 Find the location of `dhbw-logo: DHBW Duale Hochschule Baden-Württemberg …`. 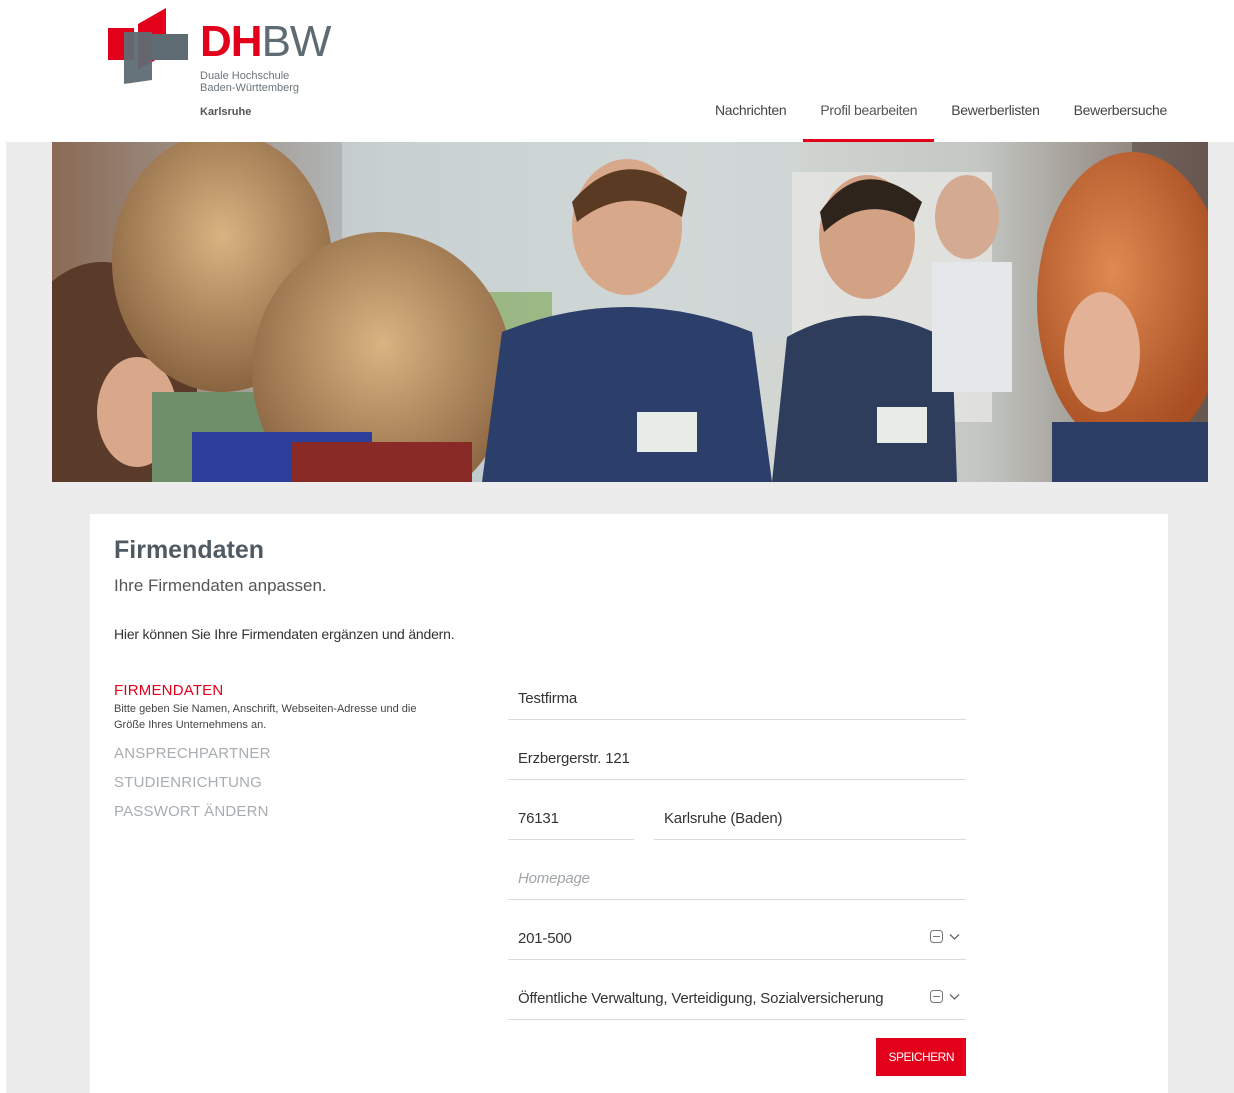

dhbw-logo: DHBW Duale Hochschule Baden-Württemberg … is located at coordinates (223, 68).